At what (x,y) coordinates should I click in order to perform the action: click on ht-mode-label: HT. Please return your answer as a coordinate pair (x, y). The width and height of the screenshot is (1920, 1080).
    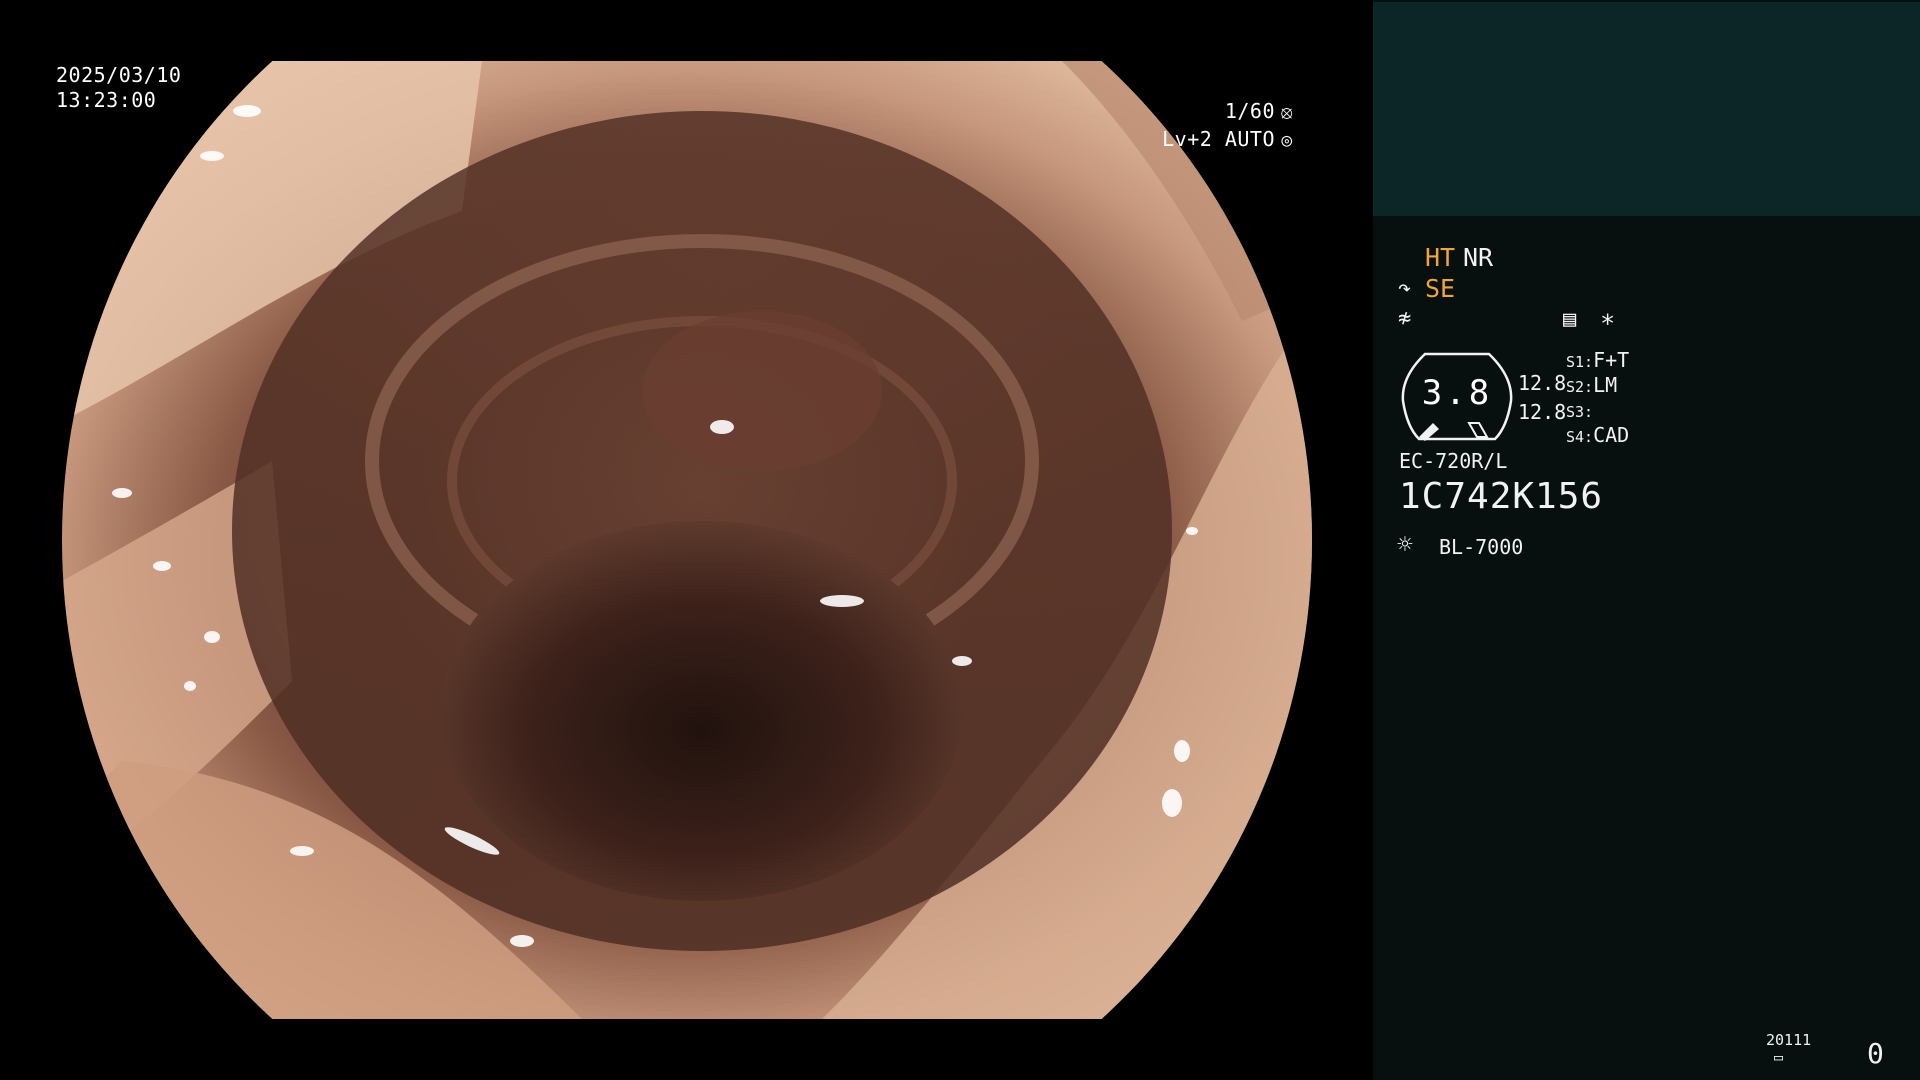
    Looking at the image, I should click on (1440, 257).